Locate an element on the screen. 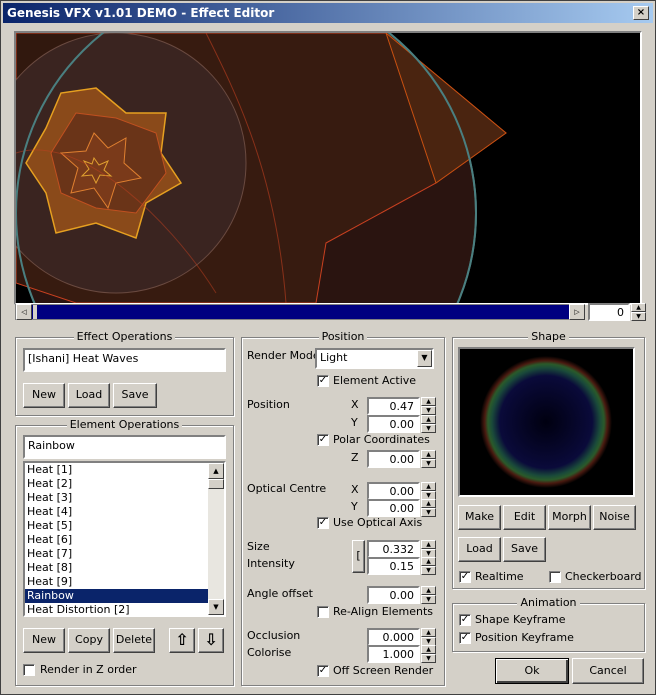  effect-new-button: New is located at coordinates (44, 395).